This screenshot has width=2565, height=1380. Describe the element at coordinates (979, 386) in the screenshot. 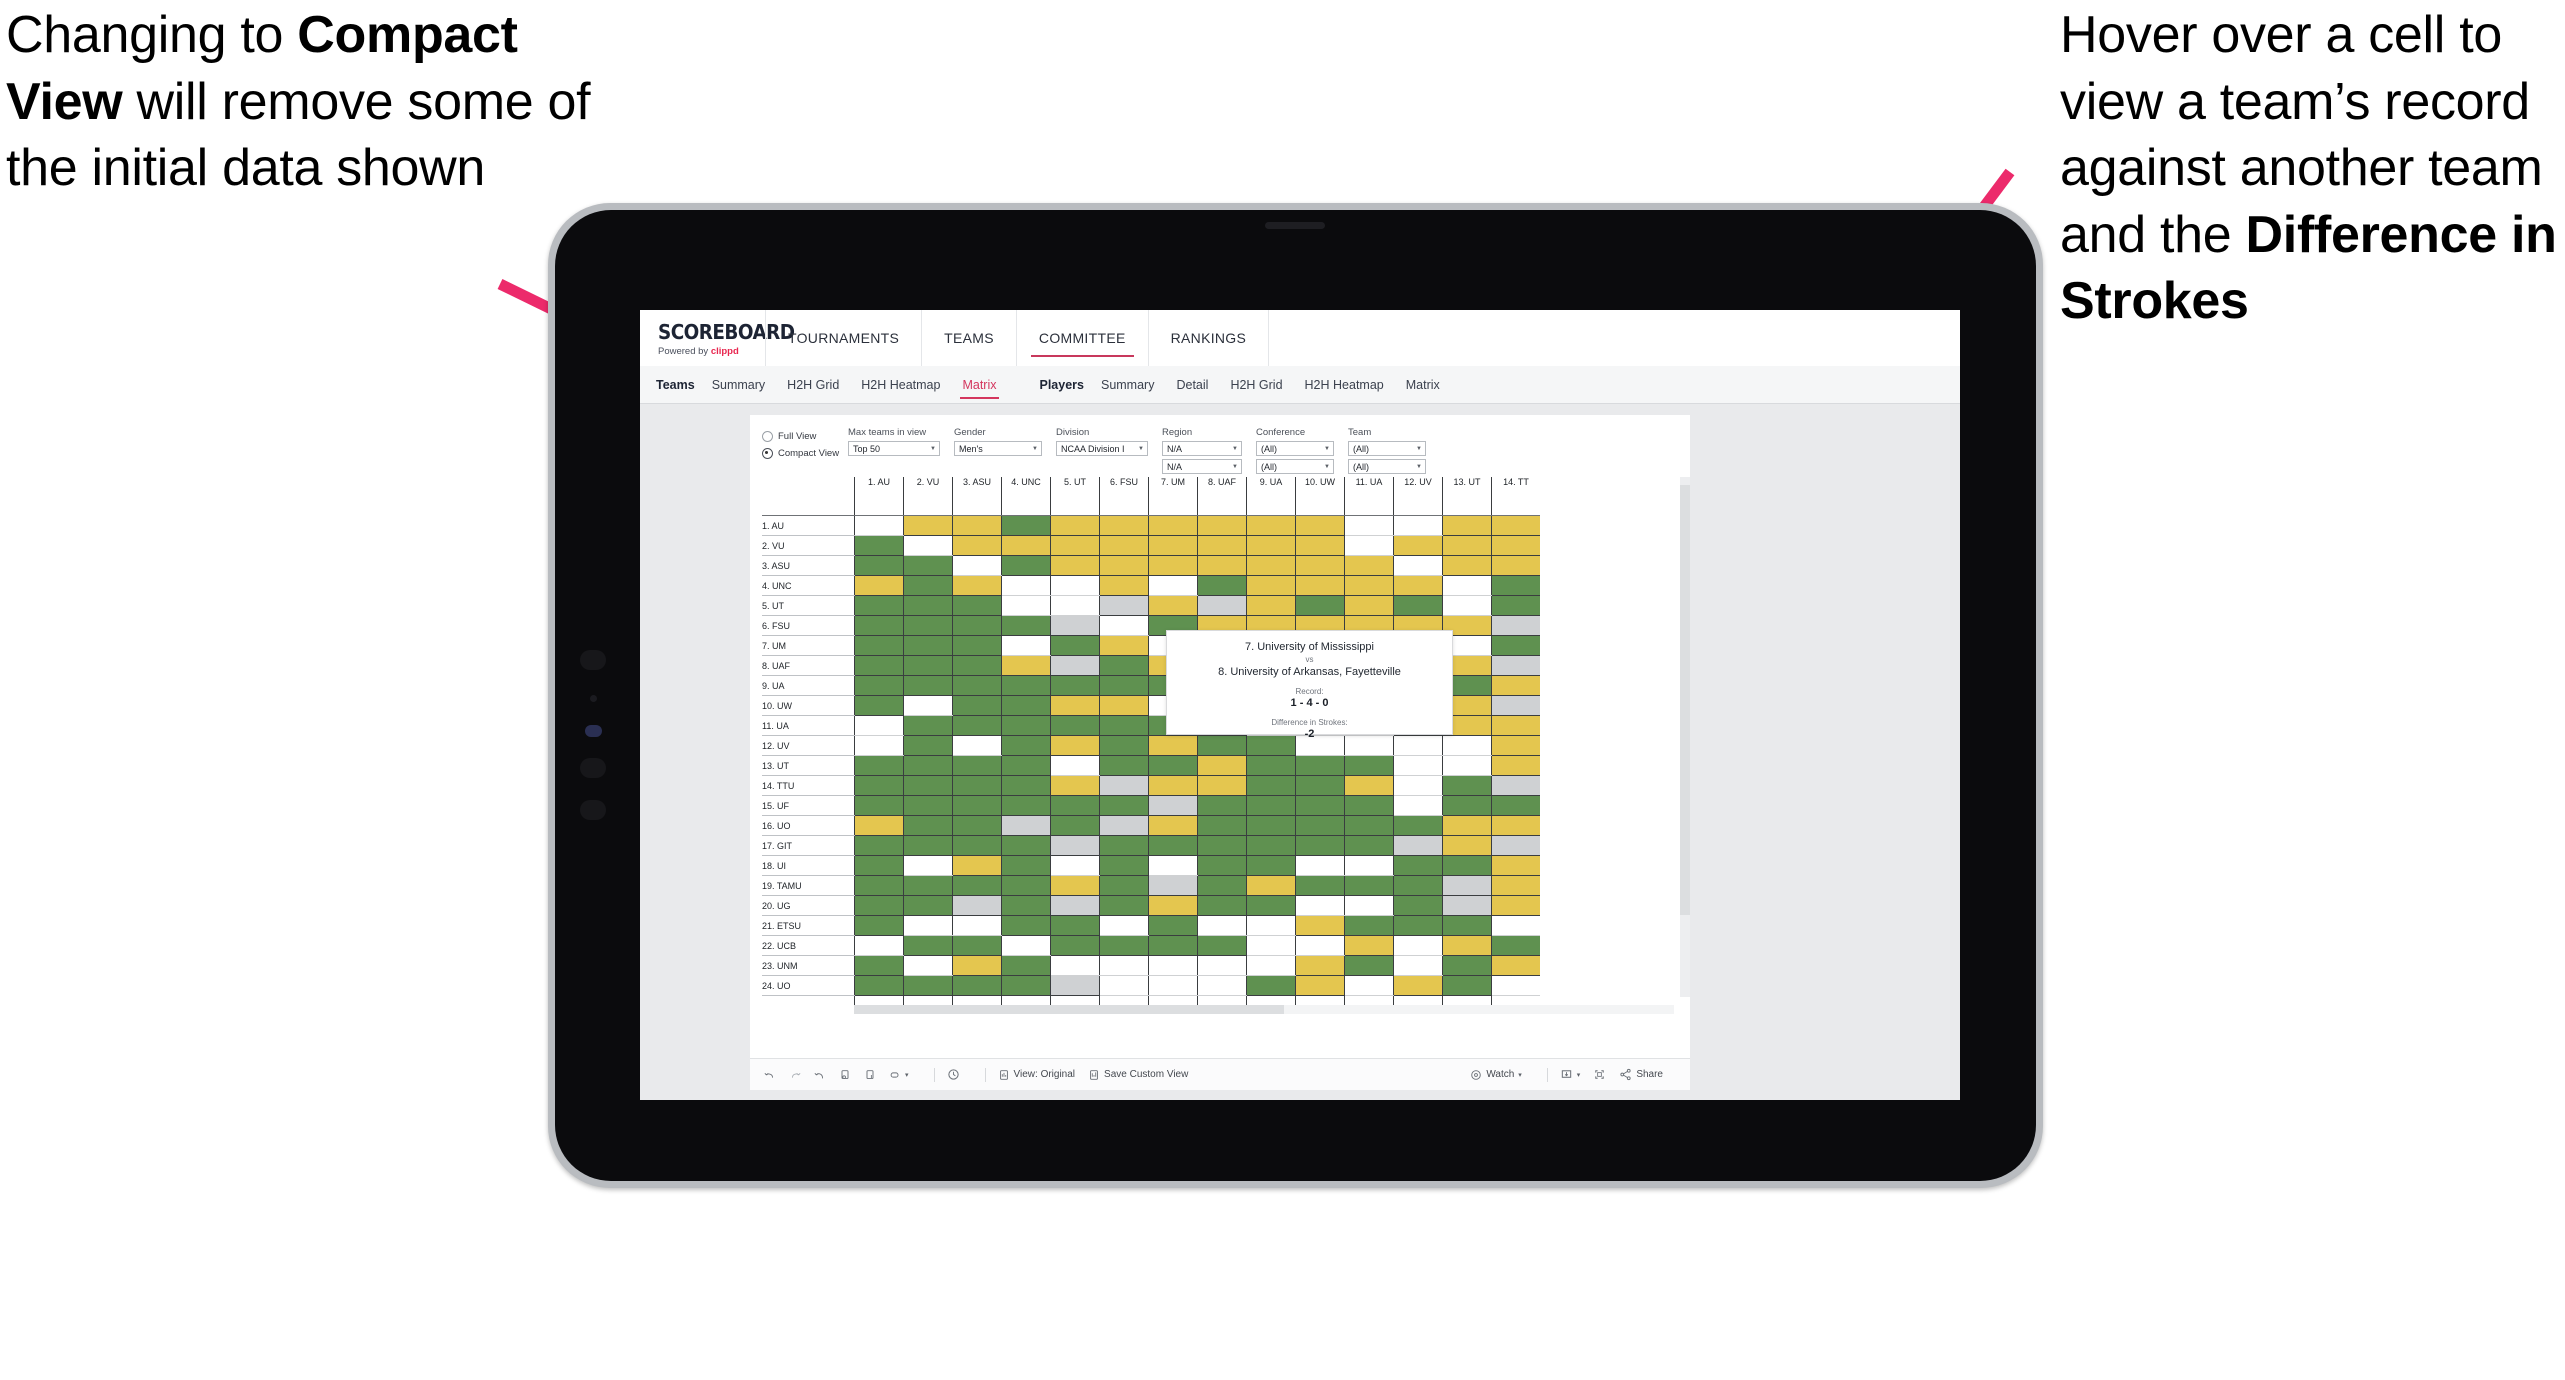

I see `subnav-teams-matrix: Matrix` at that location.